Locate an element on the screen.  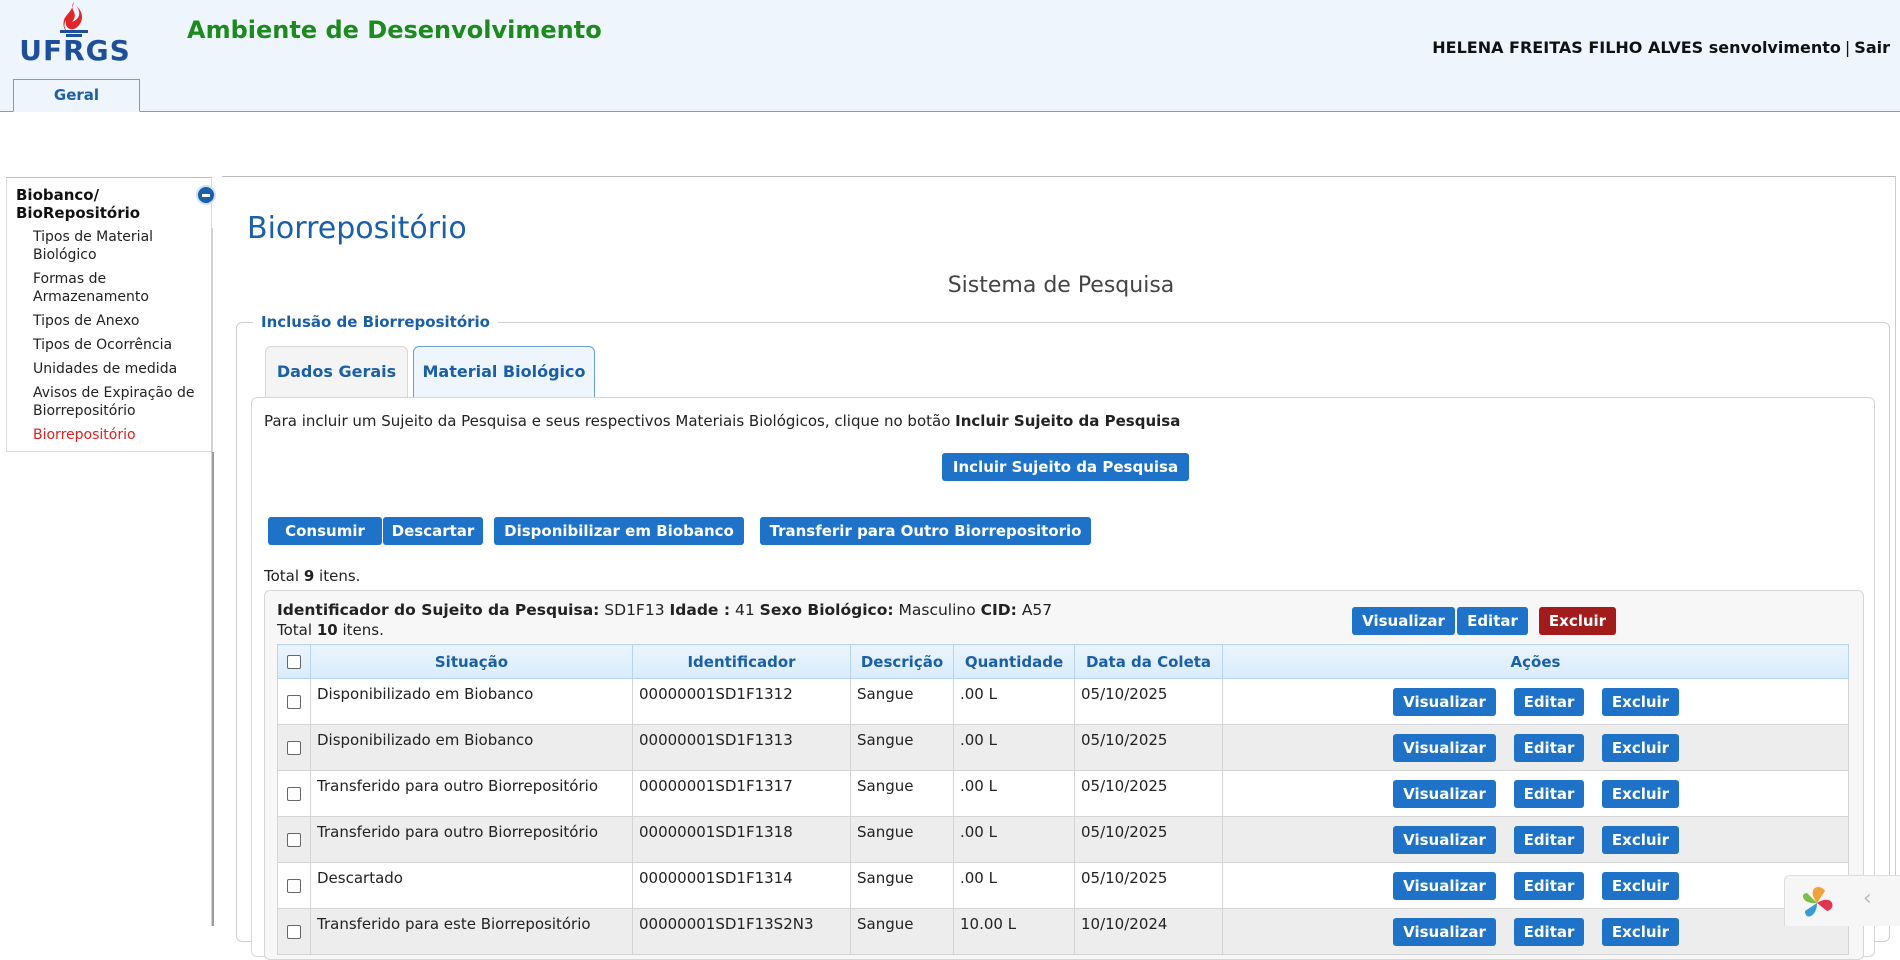
sidebar-item-formas-armazenamento: Formas de Armazenamento is located at coordinates (123, 288).